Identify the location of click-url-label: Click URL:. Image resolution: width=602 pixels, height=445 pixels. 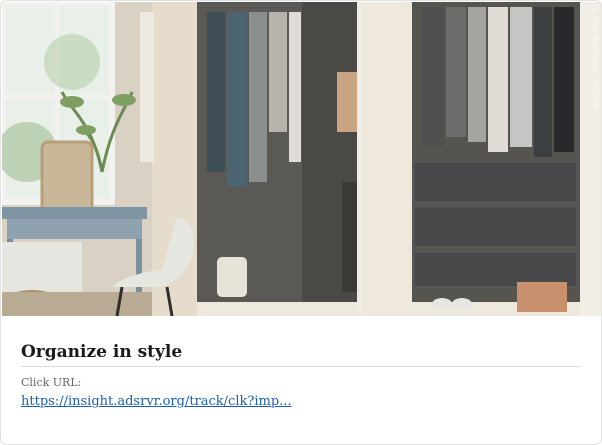
(51, 382).